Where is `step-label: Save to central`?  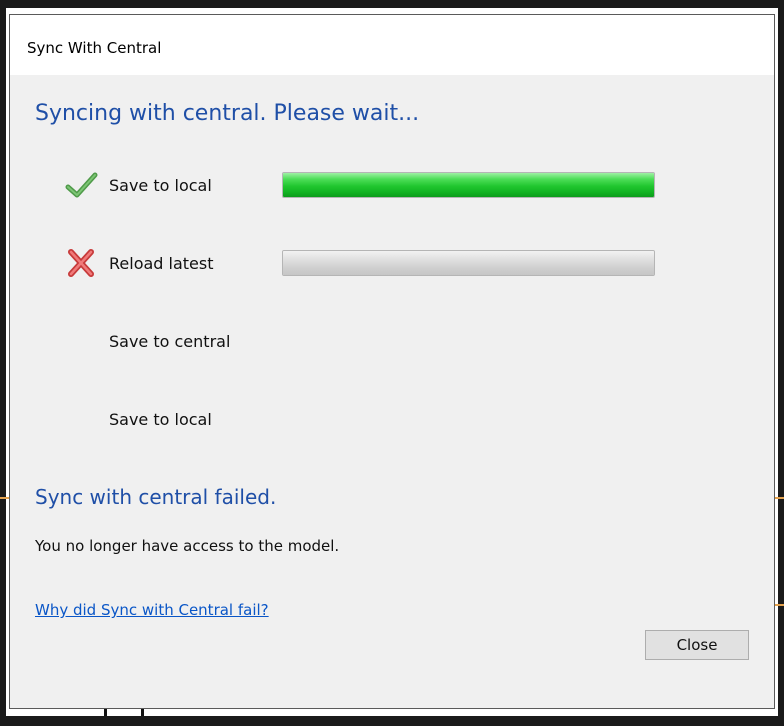
step-label: Save to central is located at coordinates (170, 341).